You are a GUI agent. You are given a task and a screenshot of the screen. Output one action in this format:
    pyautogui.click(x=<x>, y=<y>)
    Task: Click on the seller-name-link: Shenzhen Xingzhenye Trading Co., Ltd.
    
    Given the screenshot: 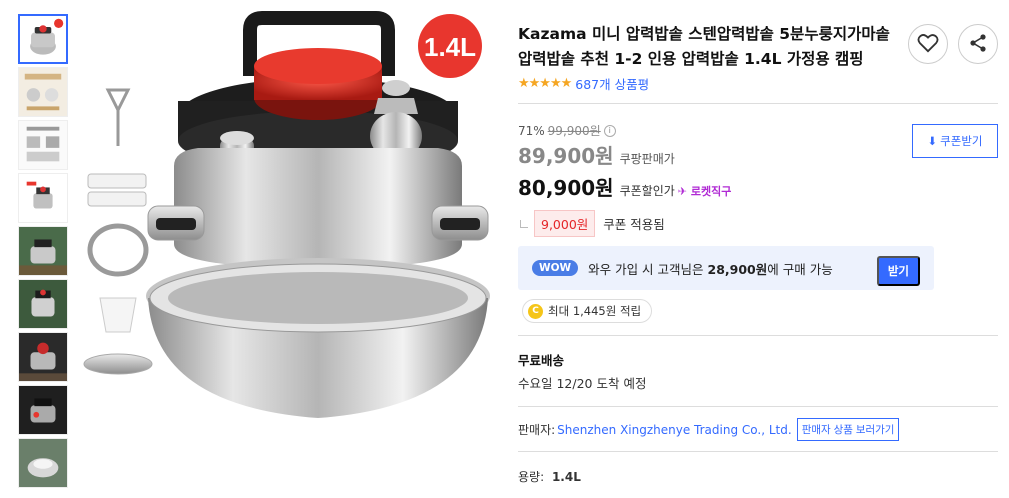 What is the action you would take?
    pyautogui.click(x=674, y=430)
    